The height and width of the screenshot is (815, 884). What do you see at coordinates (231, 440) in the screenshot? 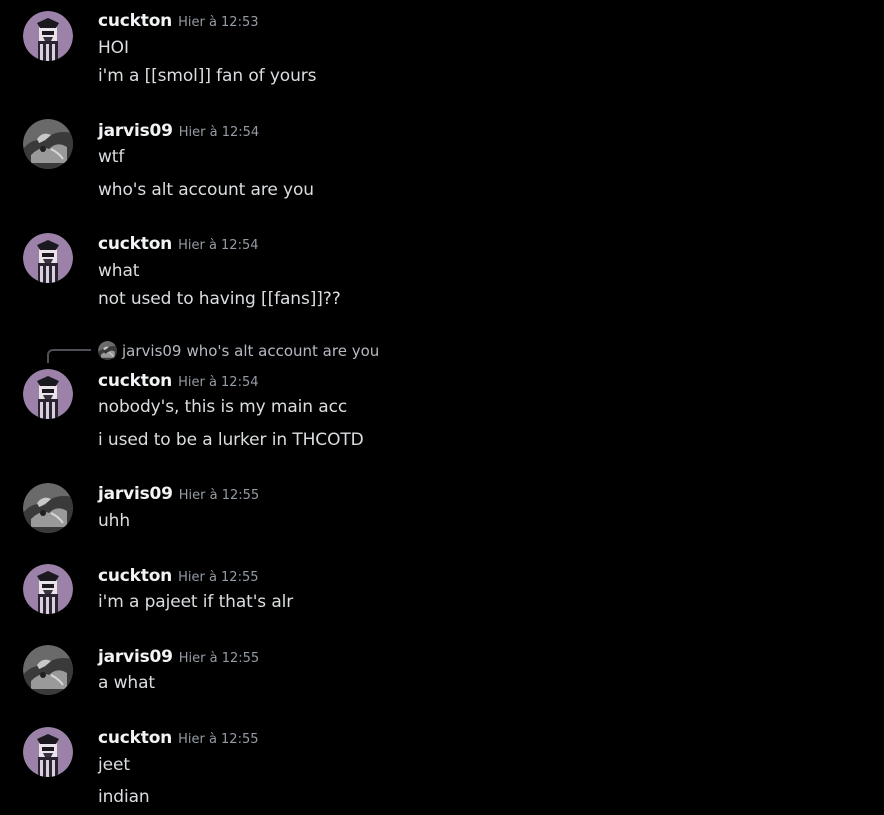
I see `message-text: i used to be a lurker in THCOTD` at bounding box center [231, 440].